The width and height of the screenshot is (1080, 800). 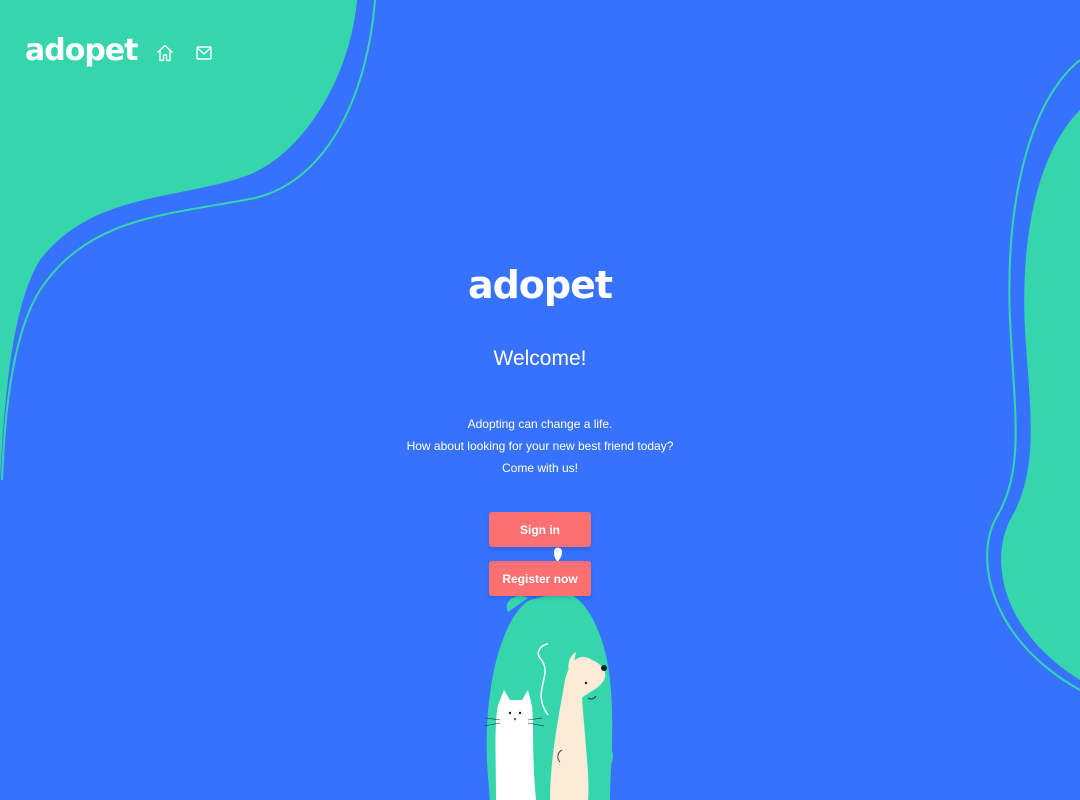 What do you see at coordinates (165, 53) in the screenshot?
I see `home-icon` at bounding box center [165, 53].